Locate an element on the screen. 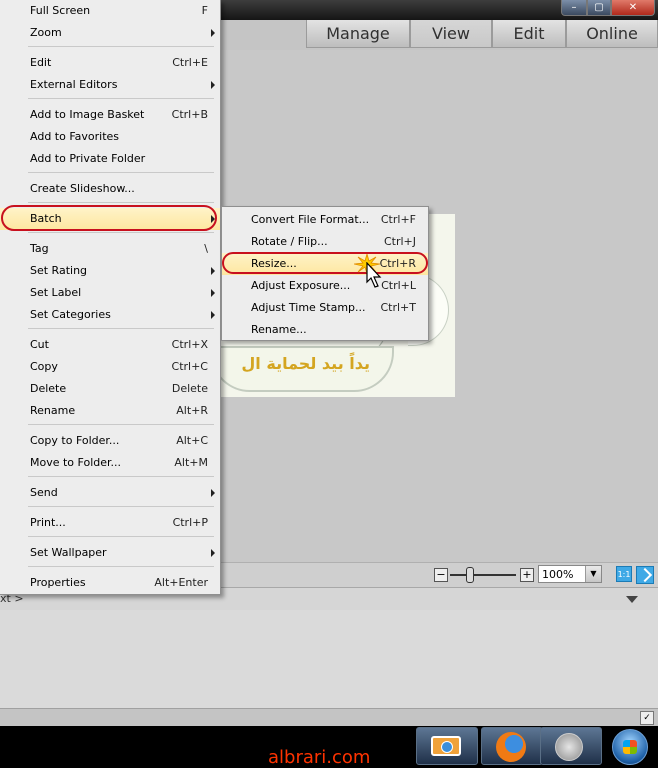 The height and width of the screenshot is (768, 658). menu-item-label: Set Wallpaper is located at coordinates (68, 552).